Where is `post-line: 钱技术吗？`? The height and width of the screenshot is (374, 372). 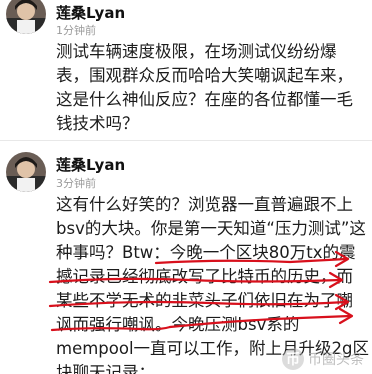 post-line: 钱技术吗？ is located at coordinates (97, 123).